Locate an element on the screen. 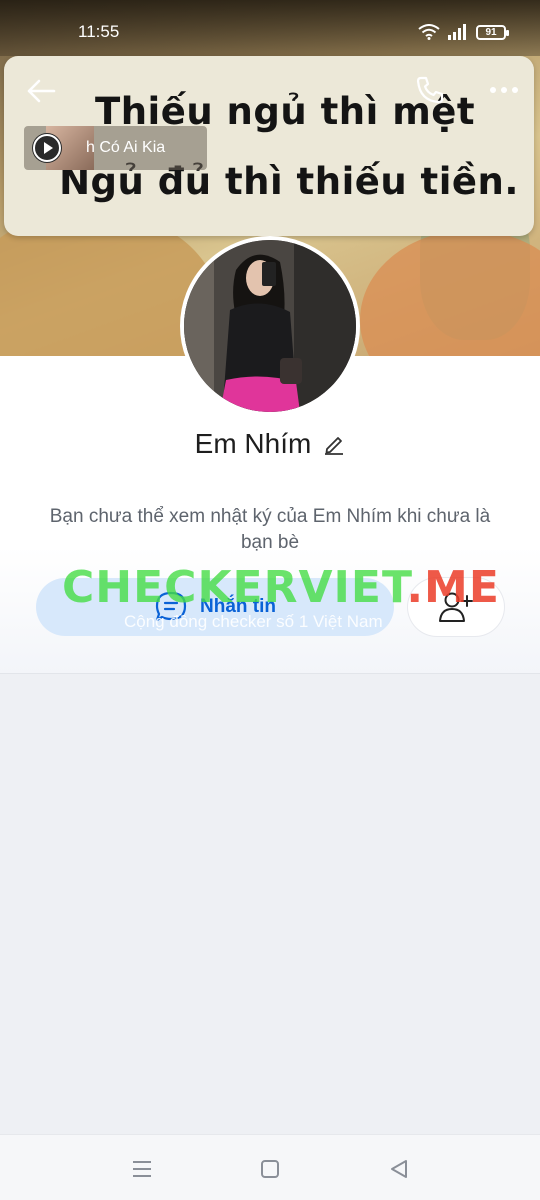 This screenshot has width=540, height=1200. avatar-photo is located at coordinates (270, 326).